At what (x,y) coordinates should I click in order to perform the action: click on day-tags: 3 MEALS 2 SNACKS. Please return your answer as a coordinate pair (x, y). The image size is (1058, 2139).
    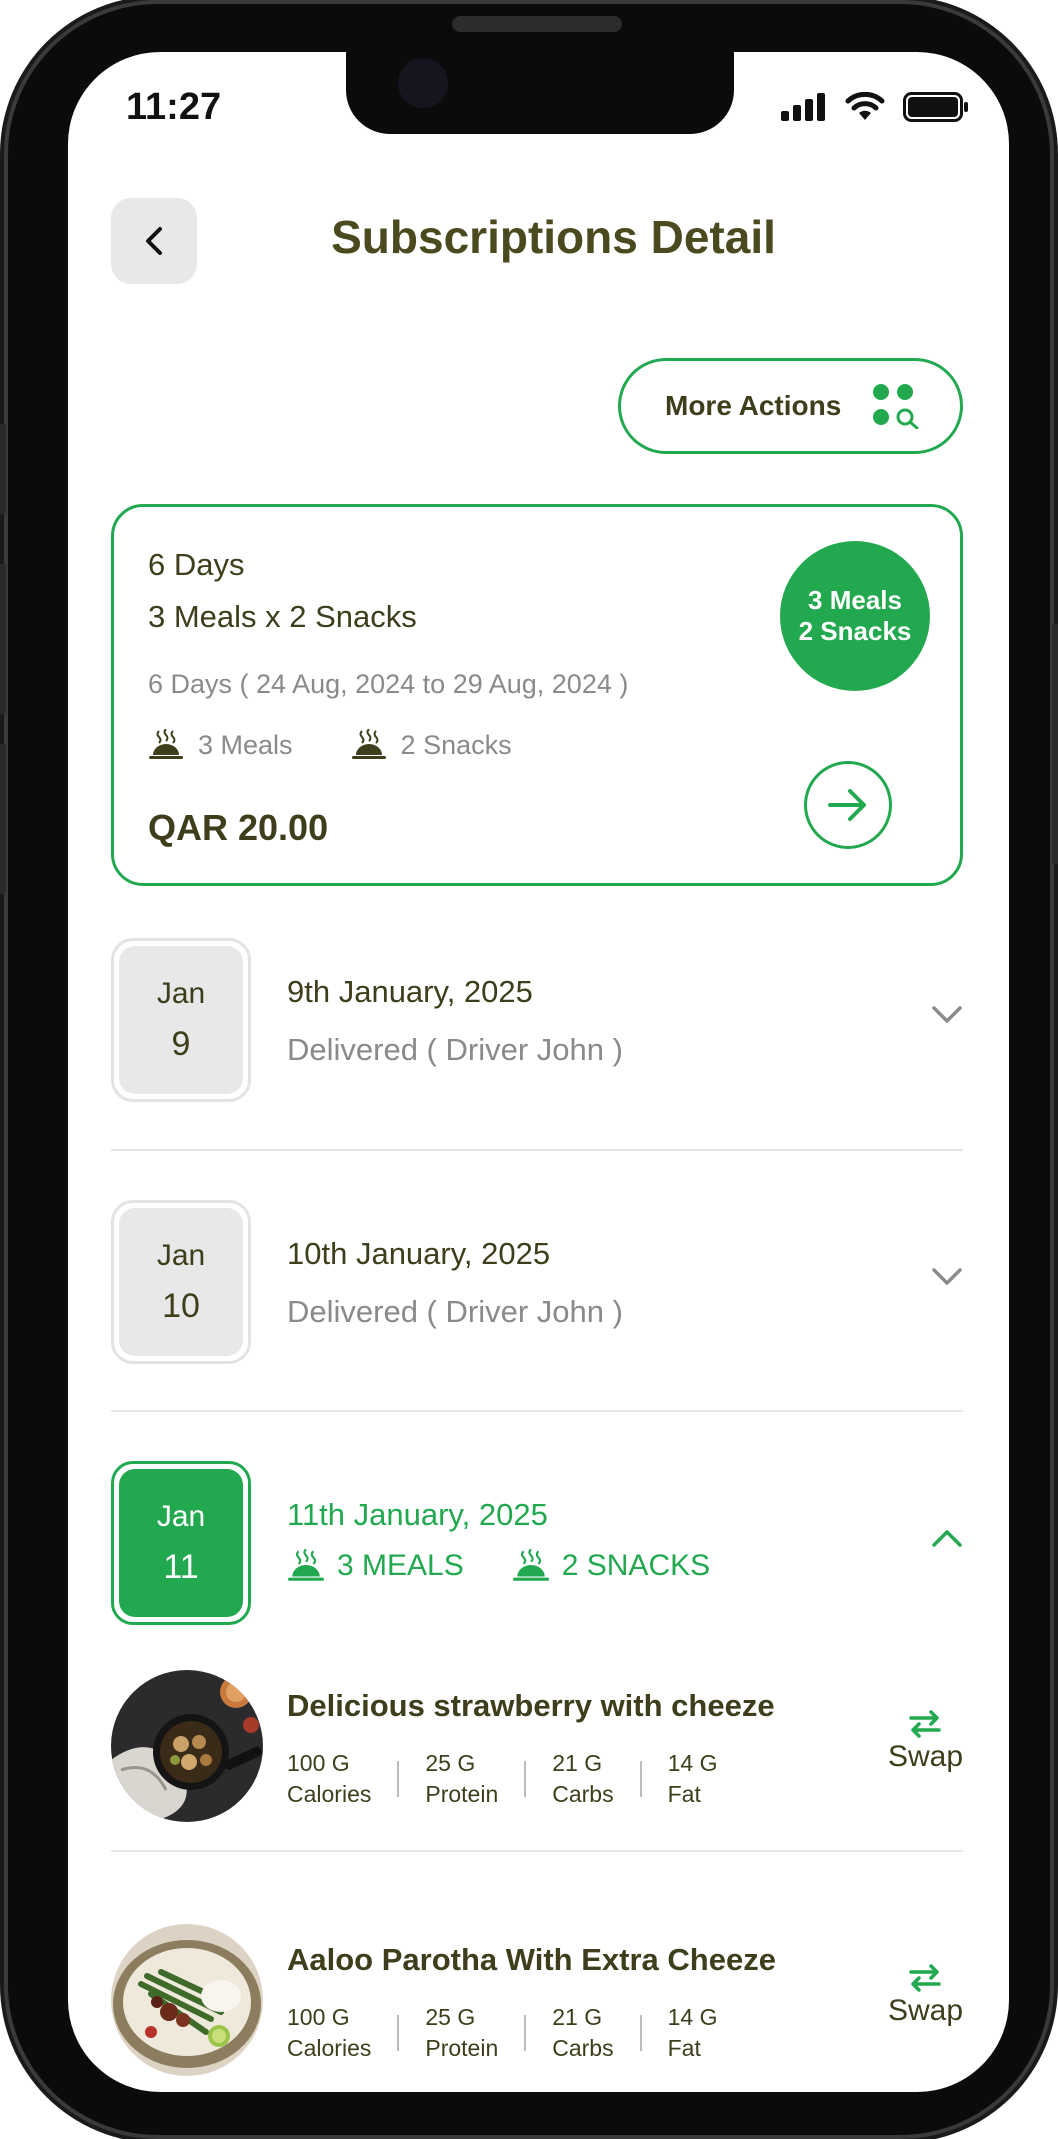
    Looking at the image, I should click on (498, 1566).